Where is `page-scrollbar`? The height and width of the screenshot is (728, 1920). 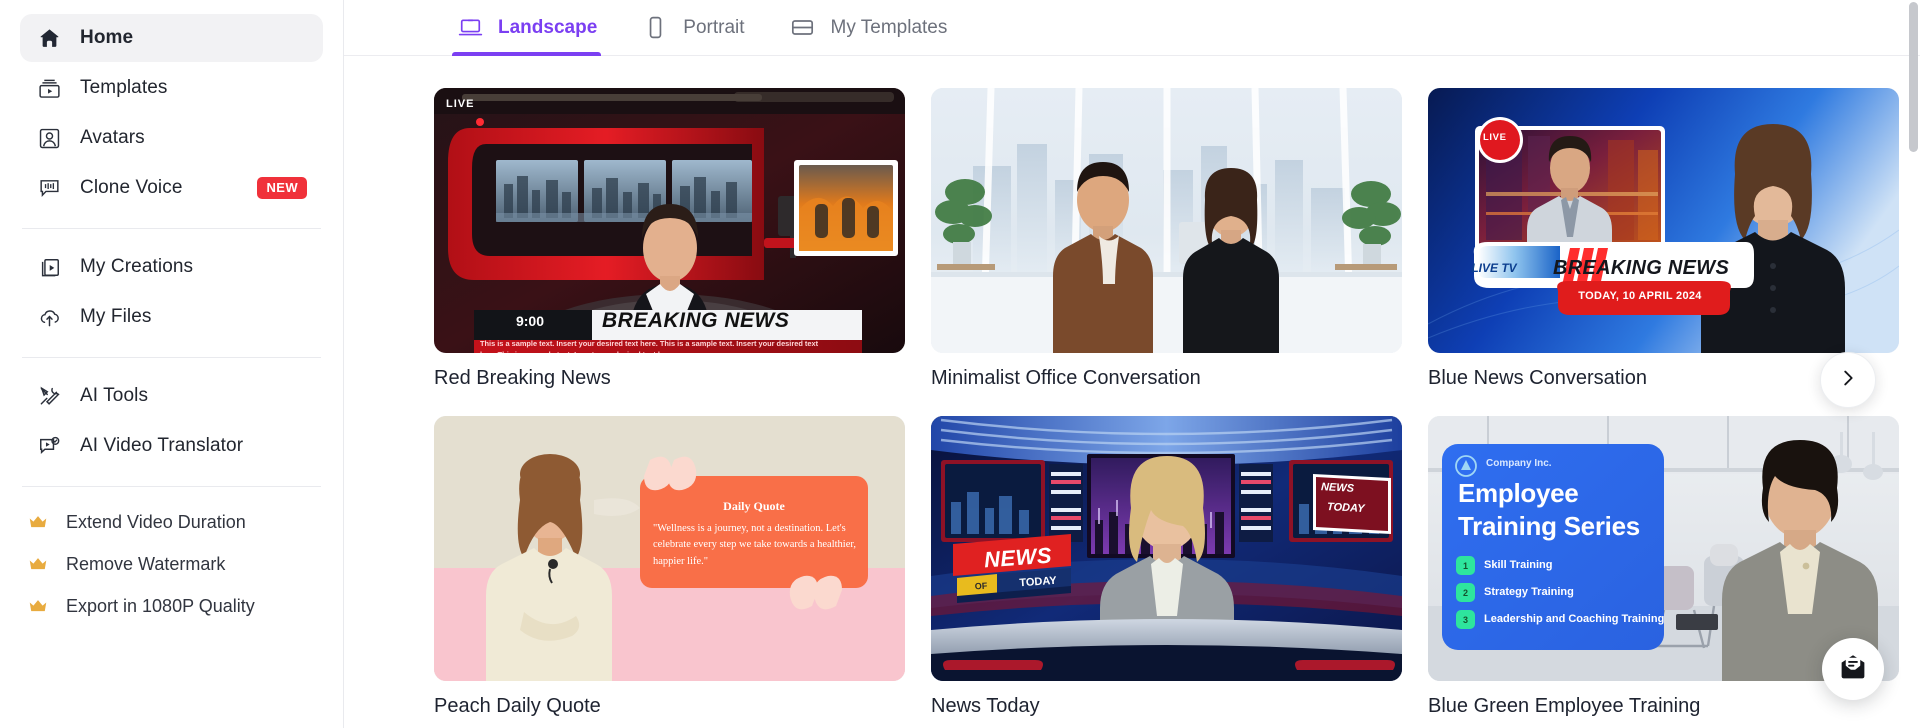
page-scrollbar is located at coordinates (1913, 364).